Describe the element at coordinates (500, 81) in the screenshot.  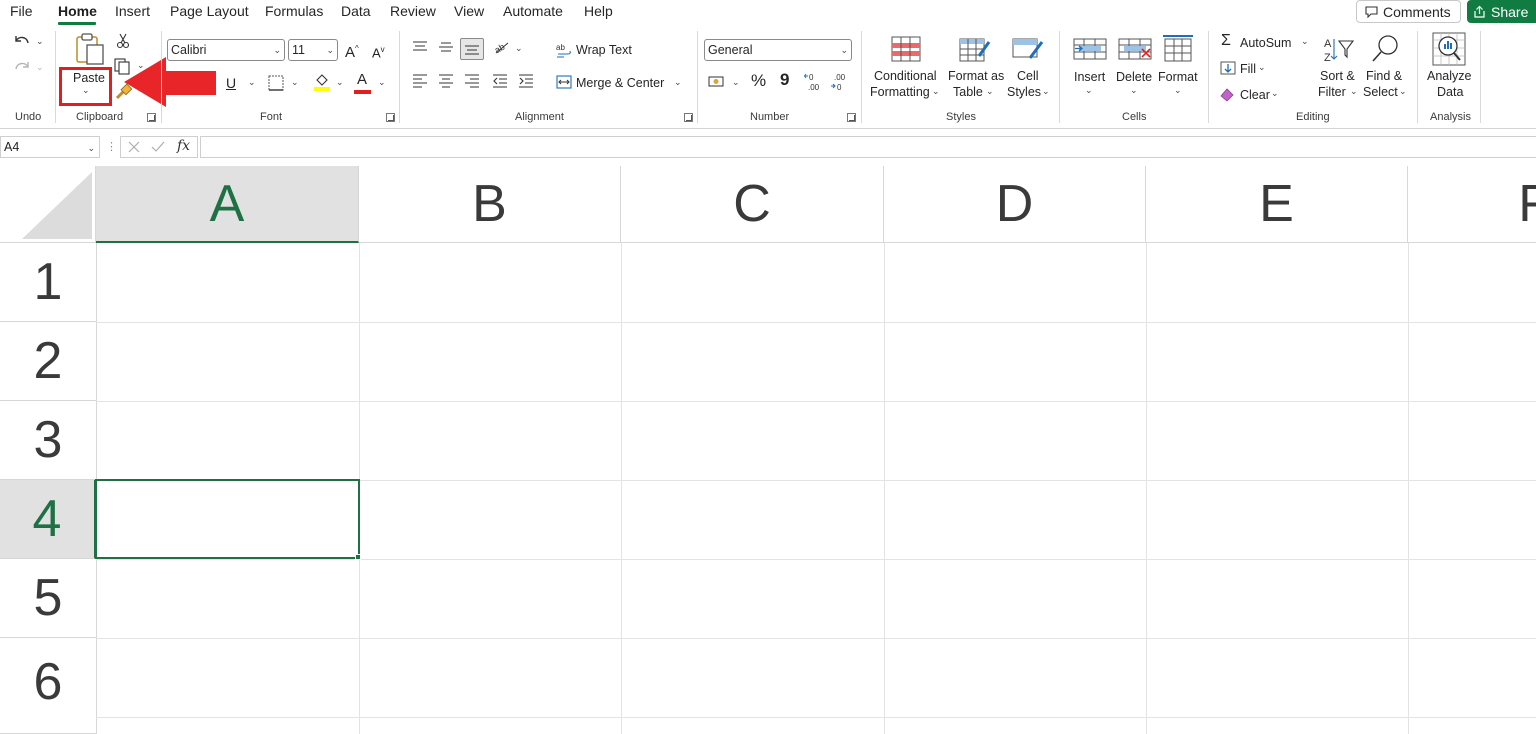
I see `decrease-indent-icon` at that location.